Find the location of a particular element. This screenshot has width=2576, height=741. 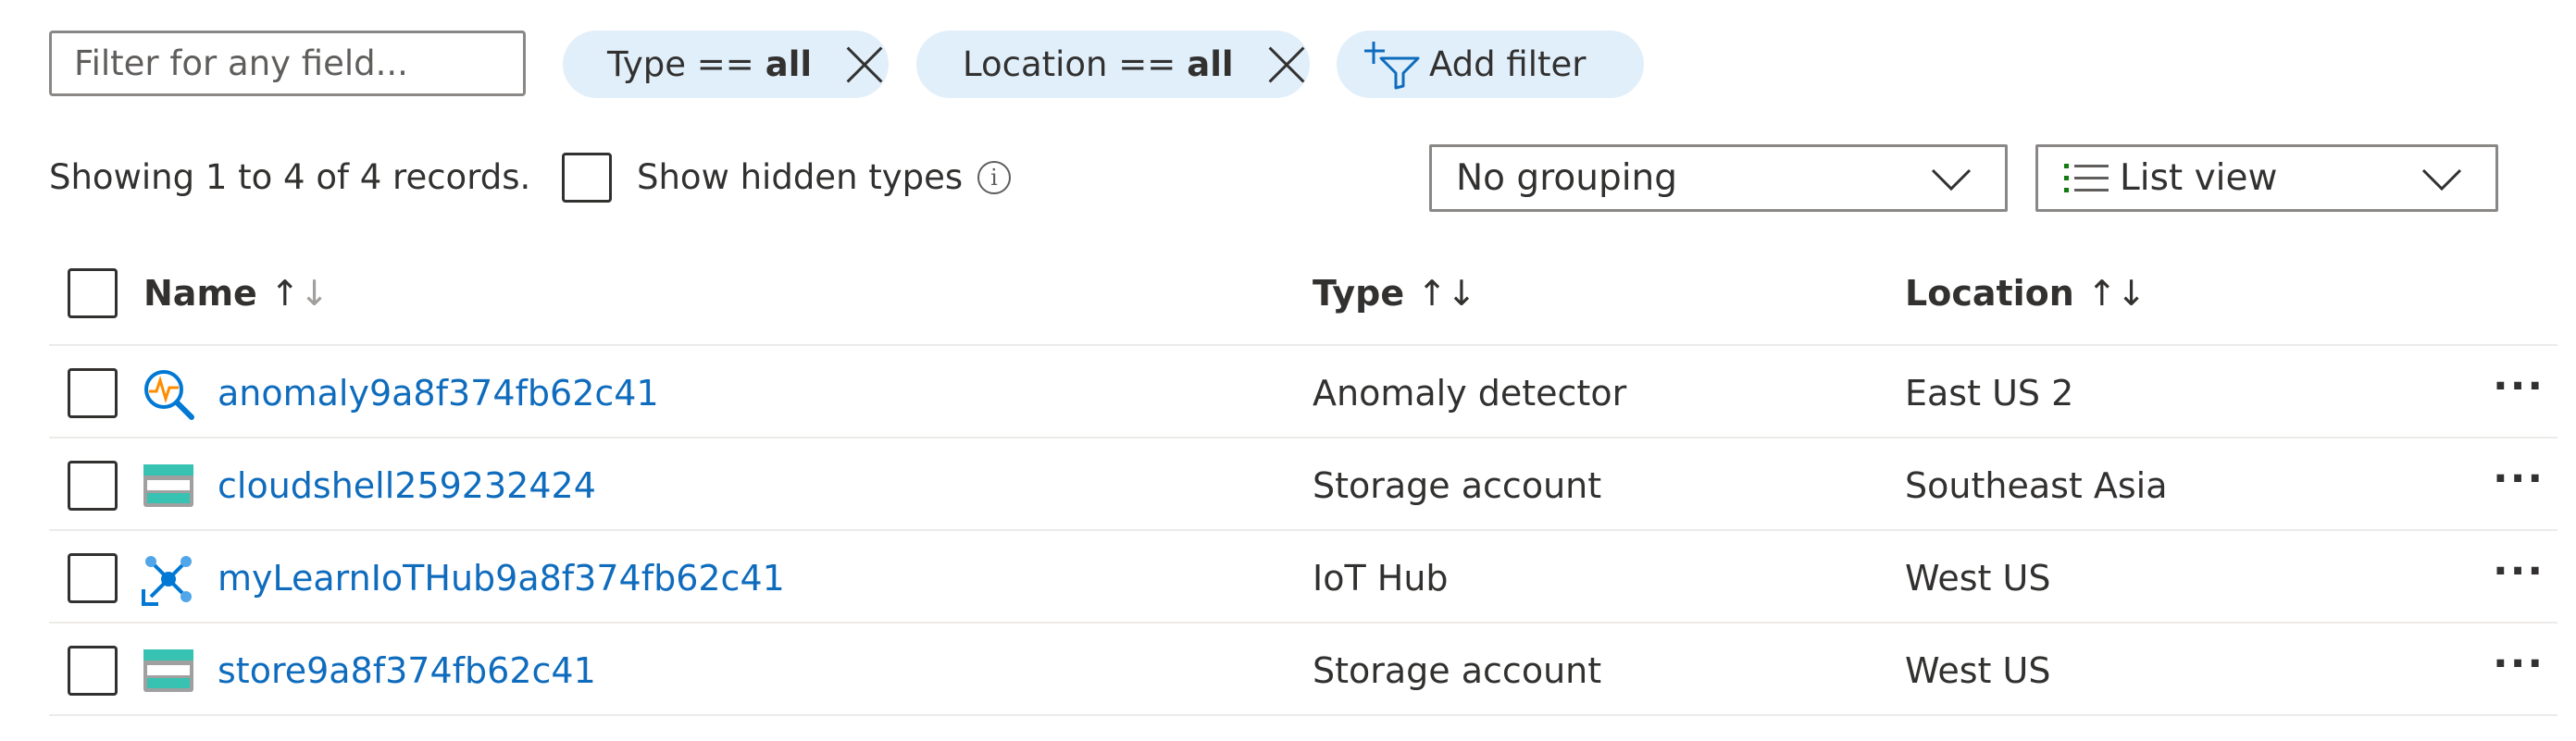

add-filter-icon is located at coordinates (1392, 65).